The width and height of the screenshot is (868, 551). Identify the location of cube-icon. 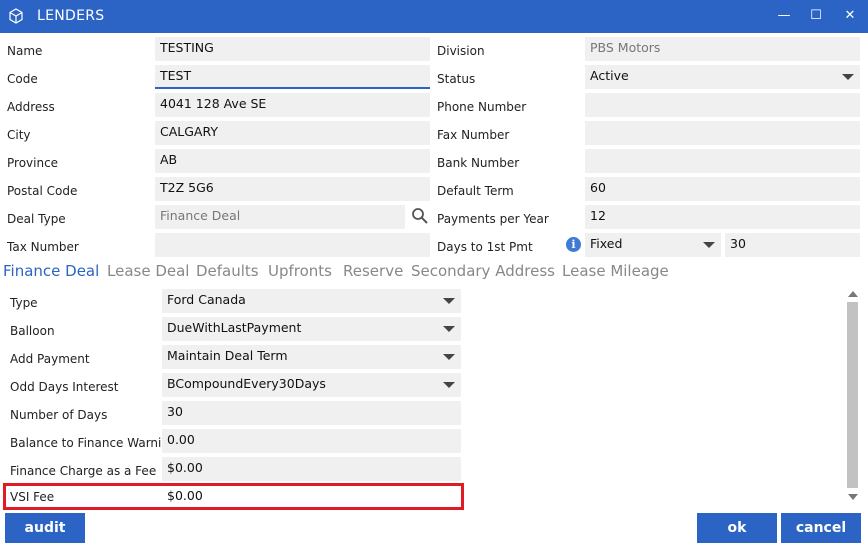
(16, 16).